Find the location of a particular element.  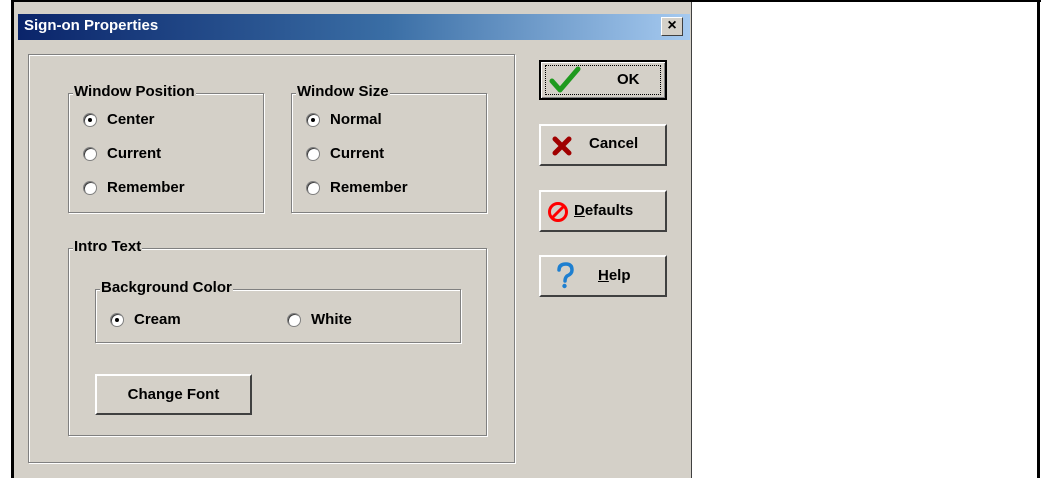

cancel-button: Cancel is located at coordinates (603, 145).